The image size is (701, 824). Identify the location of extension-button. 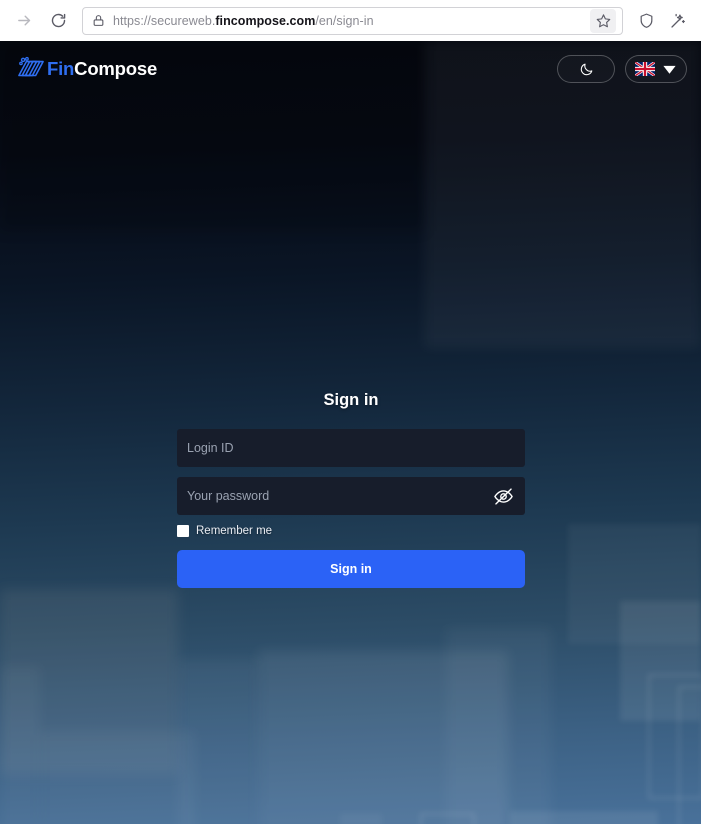
(678, 21).